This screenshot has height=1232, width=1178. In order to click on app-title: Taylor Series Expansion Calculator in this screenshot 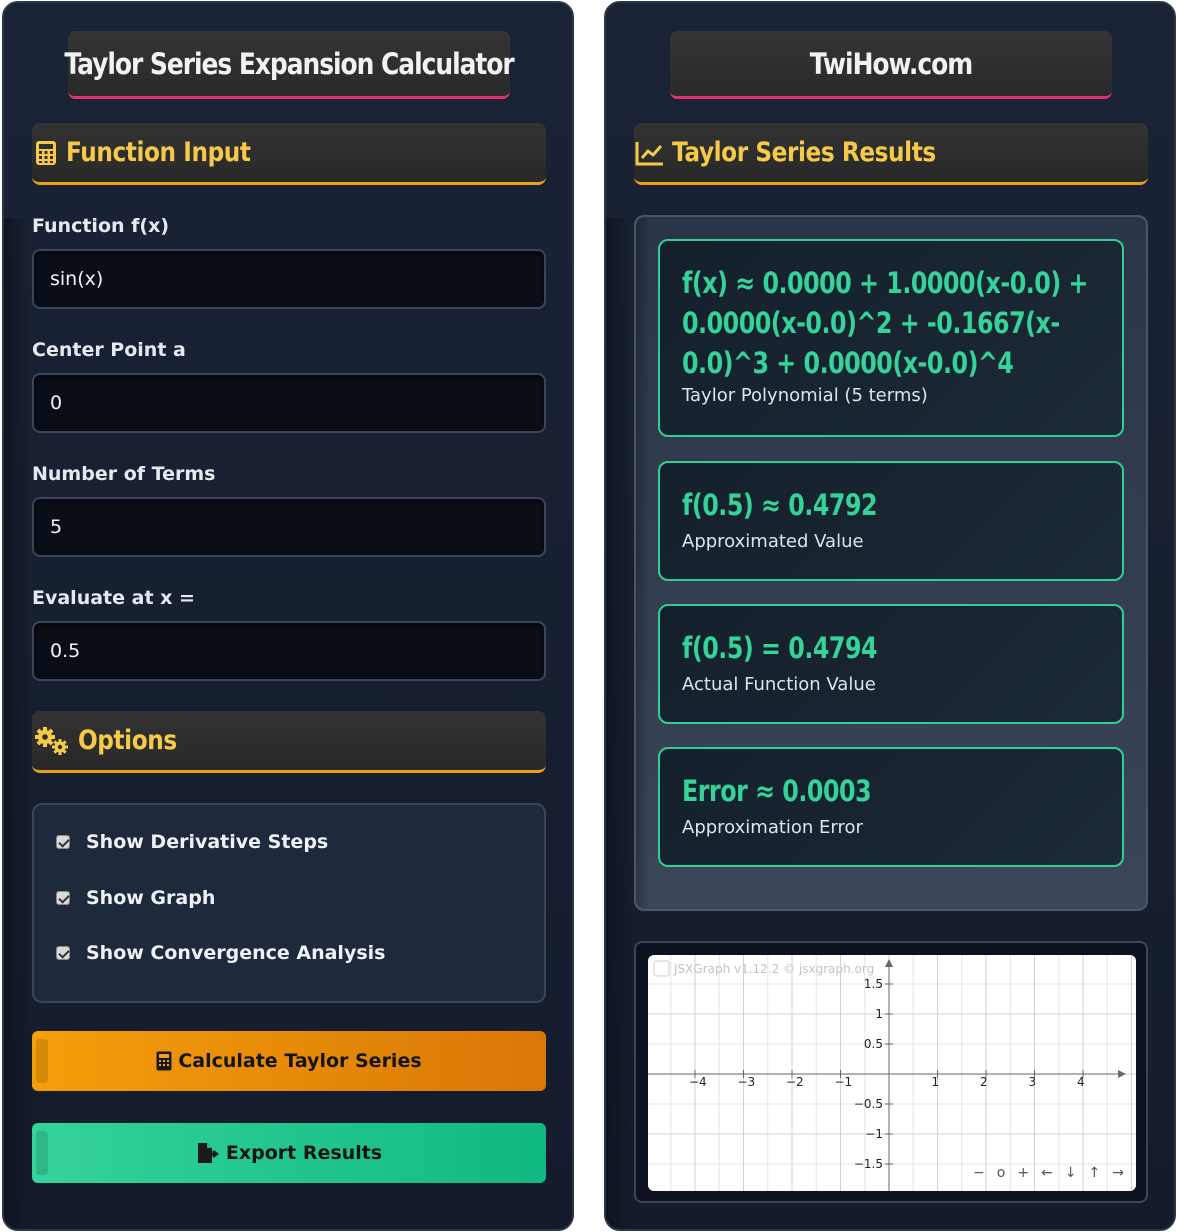, I will do `click(289, 65)`.